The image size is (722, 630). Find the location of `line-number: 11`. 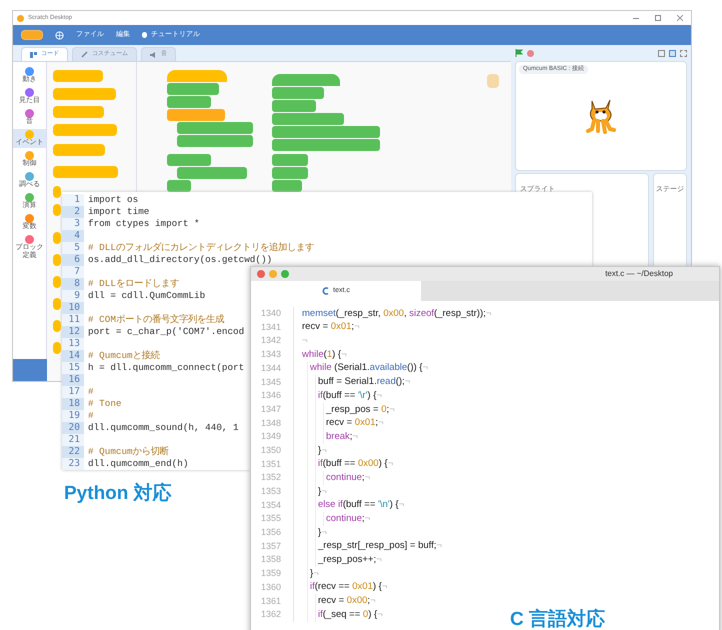

line-number: 11 is located at coordinates (73, 320).